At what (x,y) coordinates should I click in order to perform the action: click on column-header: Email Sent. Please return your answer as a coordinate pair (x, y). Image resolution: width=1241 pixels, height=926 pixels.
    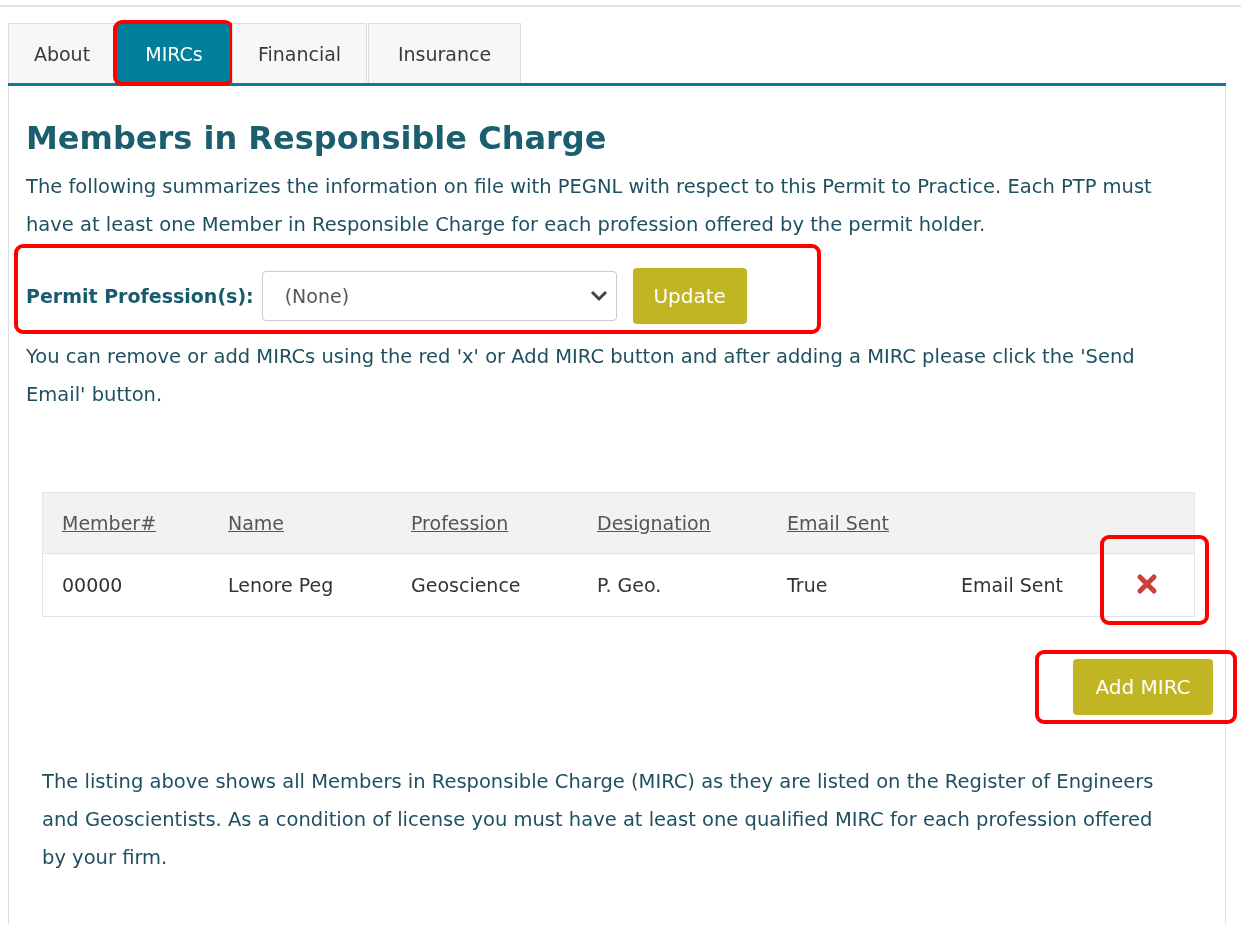
    Looking at the image, I should click on (874, 523).